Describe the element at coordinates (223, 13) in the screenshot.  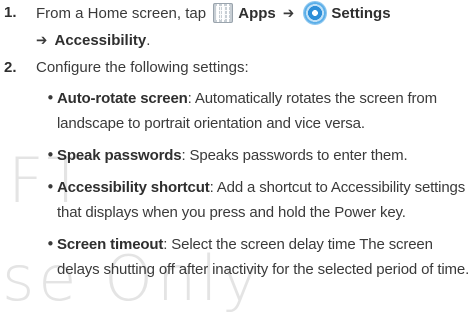
I see `apps-grid-icon` at that location.